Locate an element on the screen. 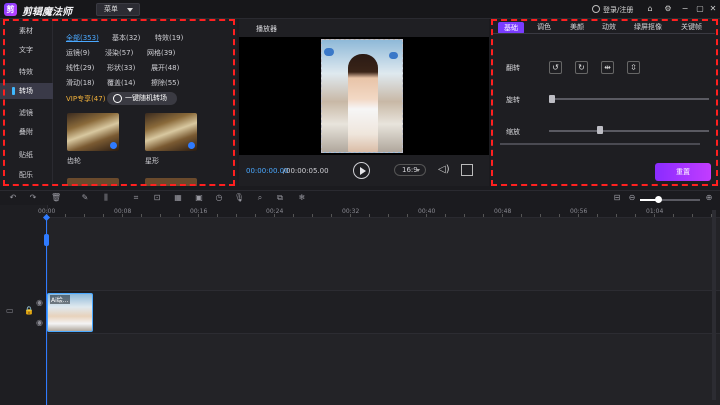  category-transition: 转场 is located at coordinates (26, 91).